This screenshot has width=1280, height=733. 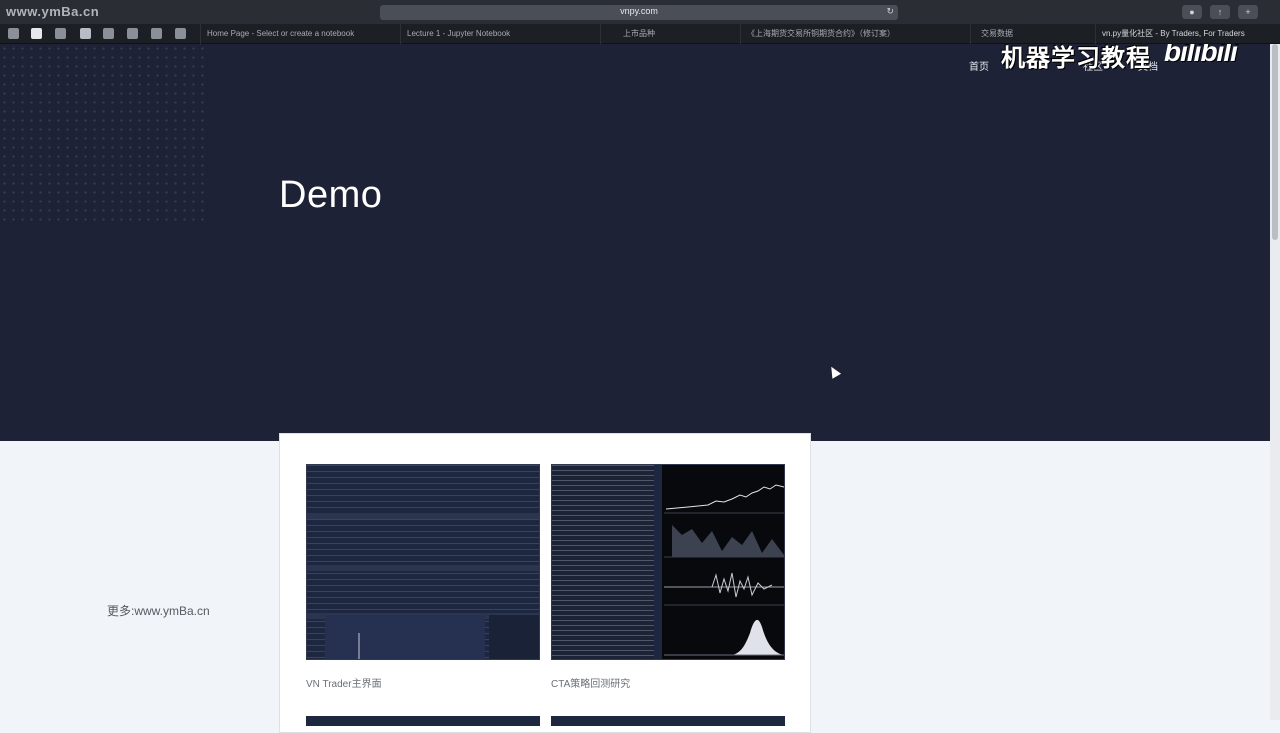 What do you see at coordinates (1020, 34) in the screenshot?
I see `tab-trading-data: 交易数据` at bounding box center [1020, 34].